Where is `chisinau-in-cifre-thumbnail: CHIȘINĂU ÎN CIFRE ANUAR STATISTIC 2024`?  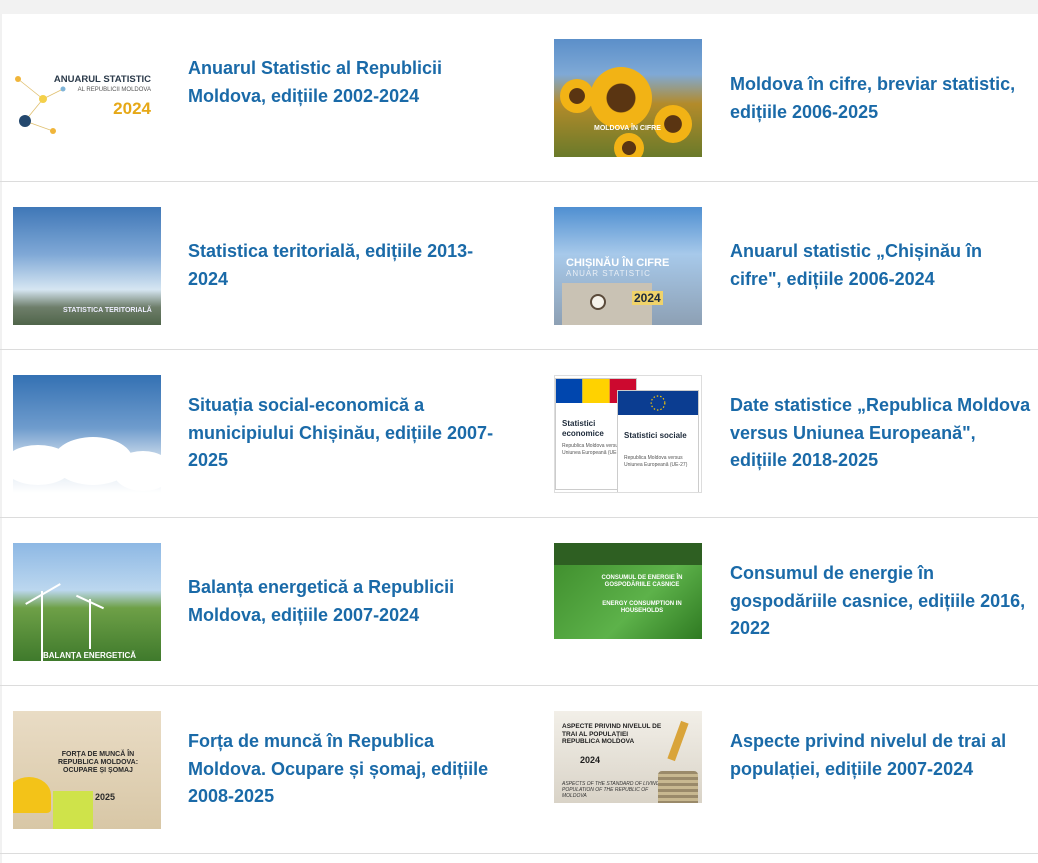
chisinau-in-cifre-thumbnail: CHIȘINĂU ÎN CIFRE ANUAR STATISTIC 2024 is located at coordinates (628, 265).